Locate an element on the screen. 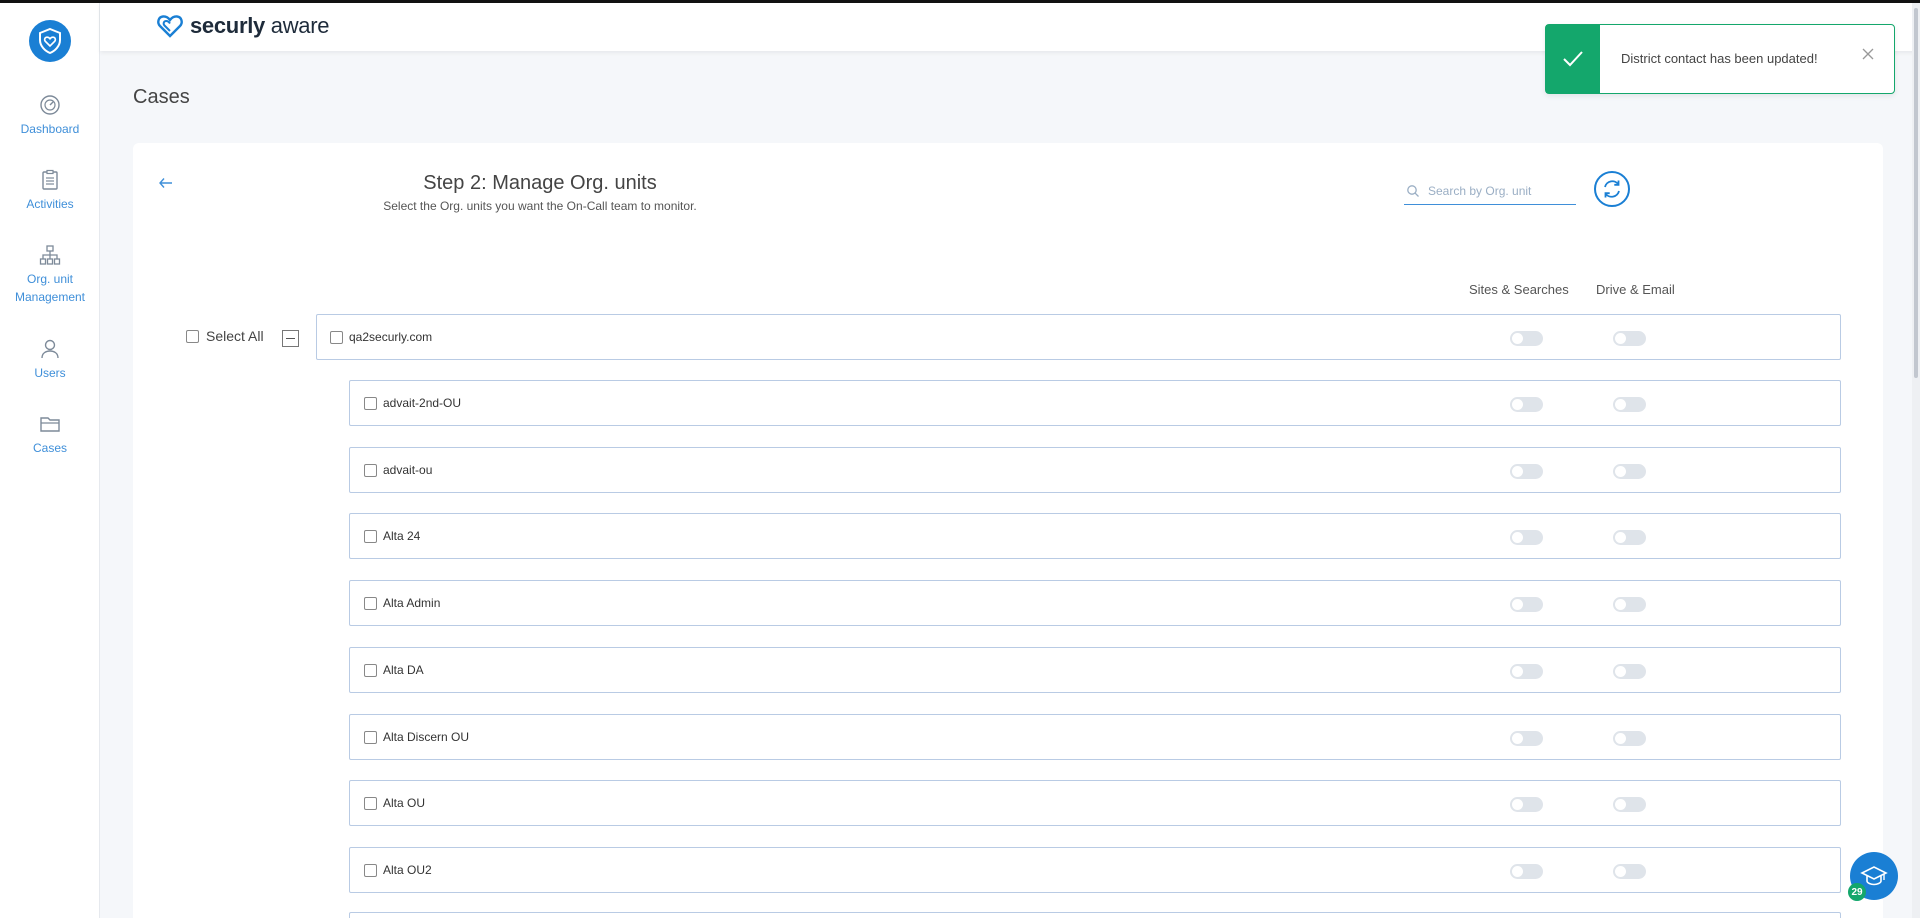 The height and width of the screenshot is (918, 1920). sidebar-item-cases: Cases is located at coordinates (50, 435).